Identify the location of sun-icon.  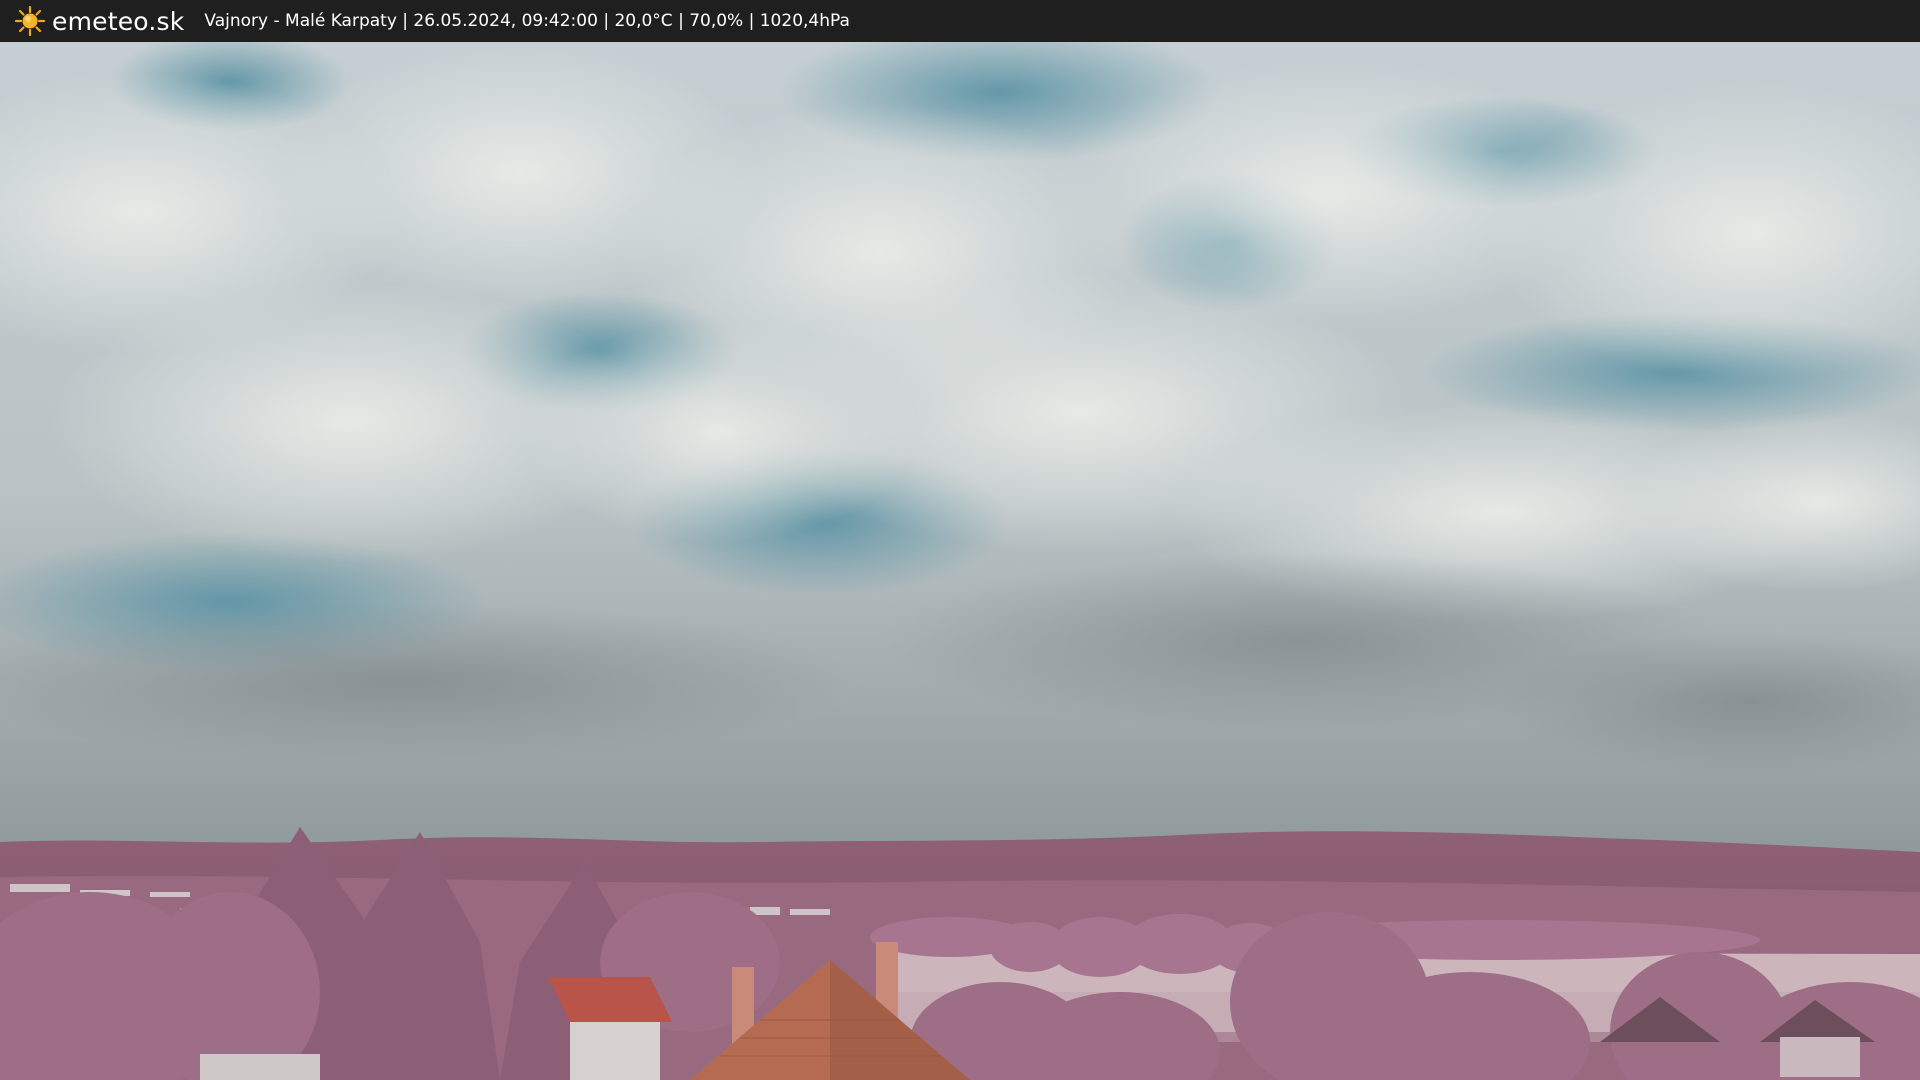
(30, 21).